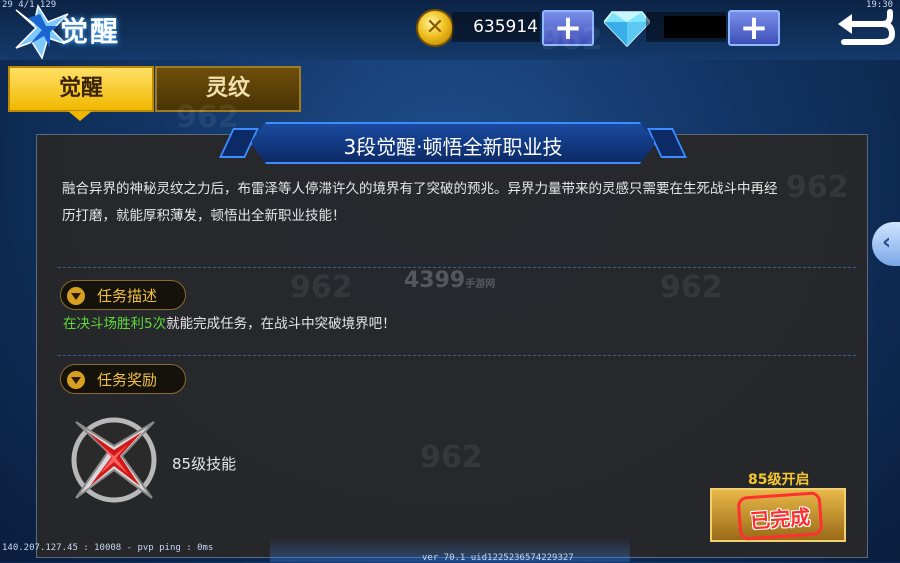 Image resolution: width=900 pixels, height=563 pixels. I want to click on reward-section-label: 任务奖励, so click(127, 380).